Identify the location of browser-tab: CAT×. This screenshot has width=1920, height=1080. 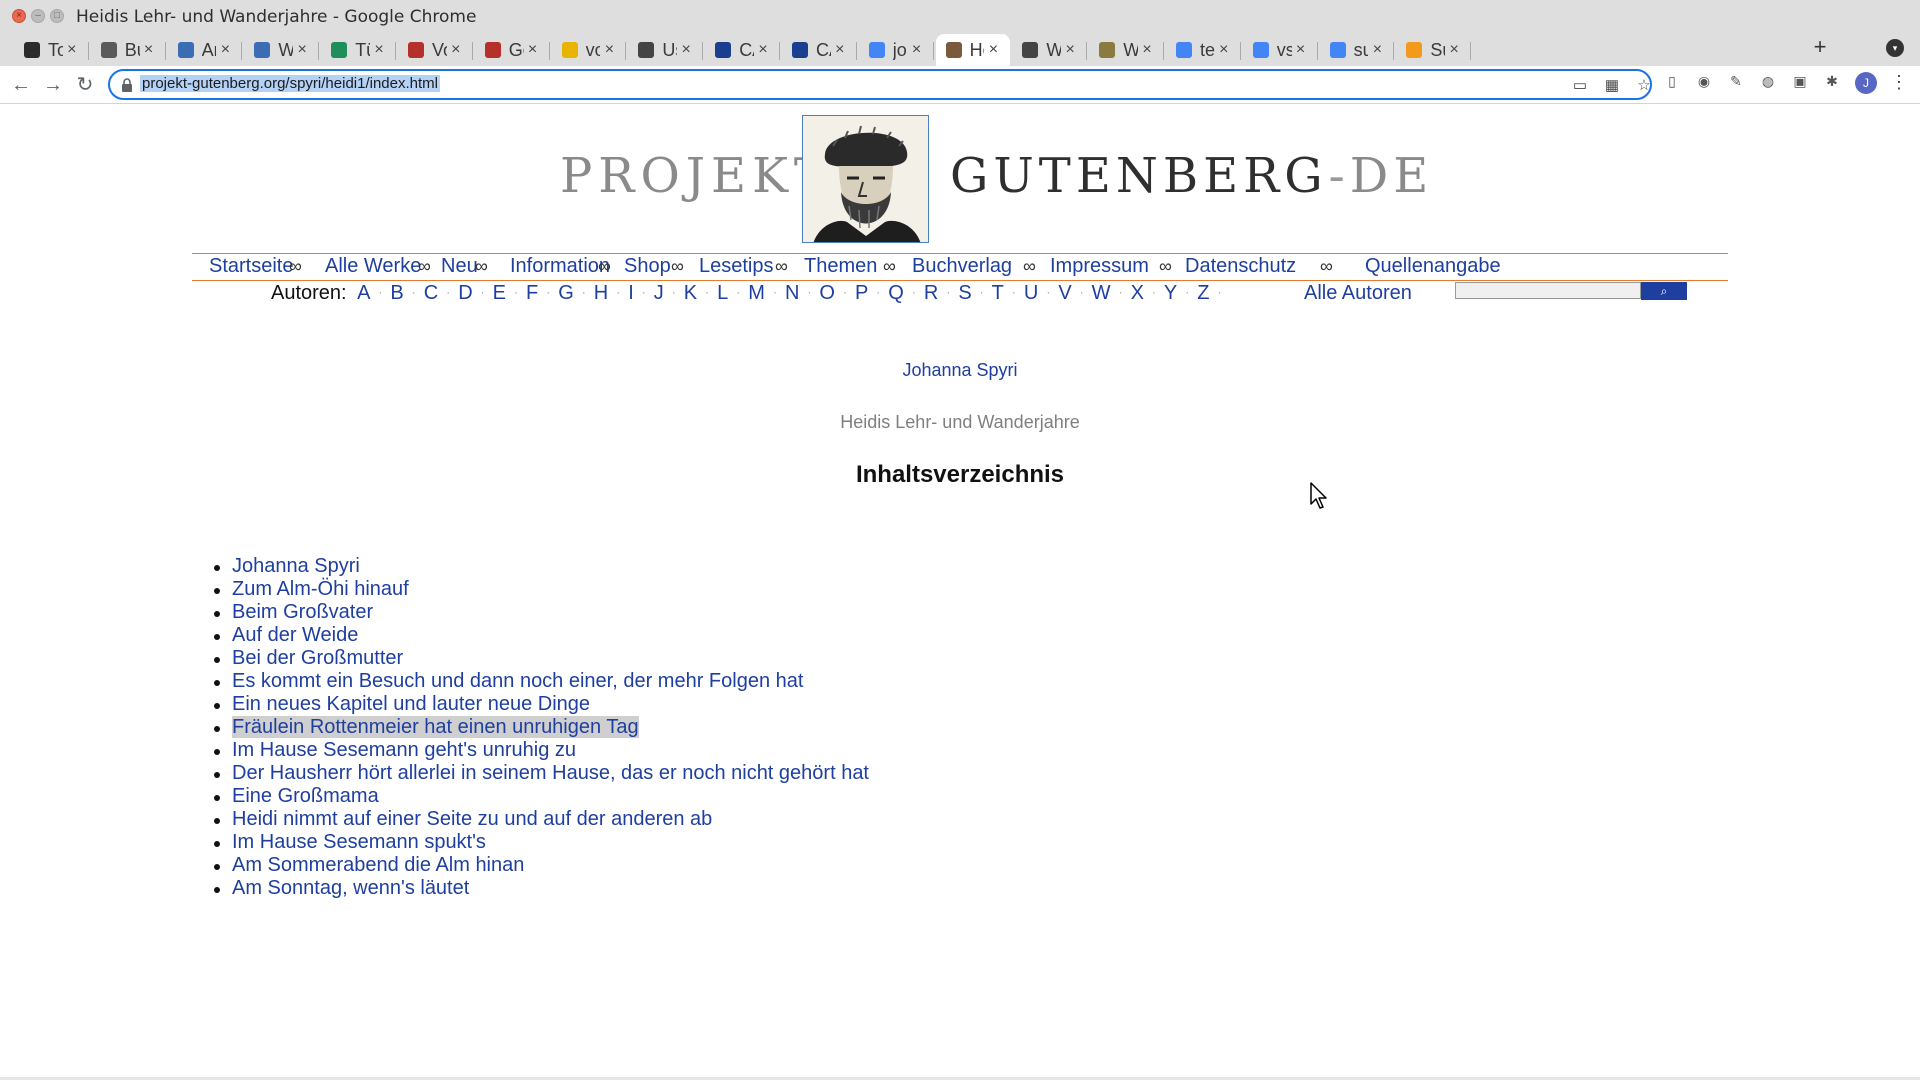
(819, 50).